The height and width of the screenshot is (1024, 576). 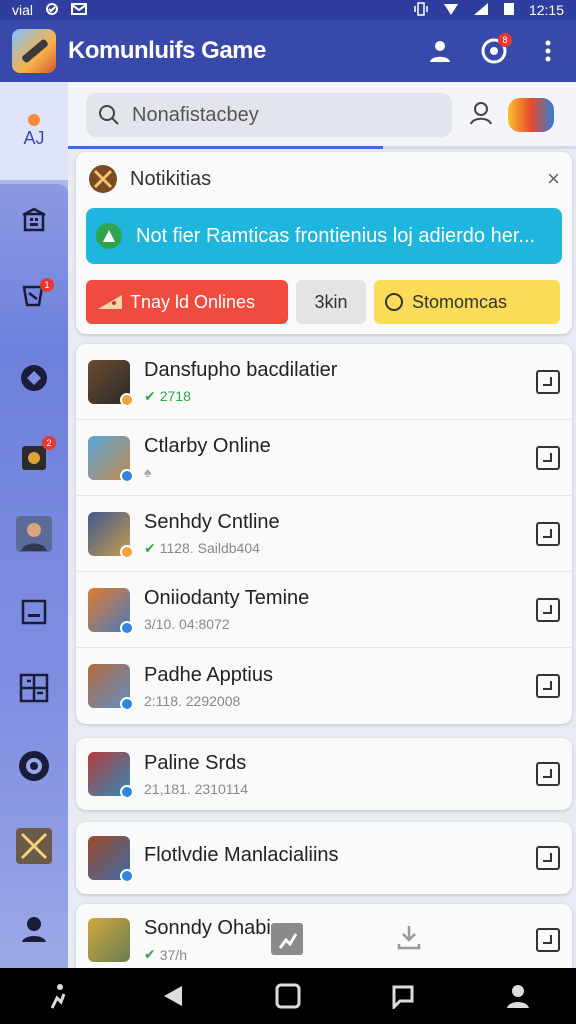 I want to click on target-icon, so click(x=34, y=766).